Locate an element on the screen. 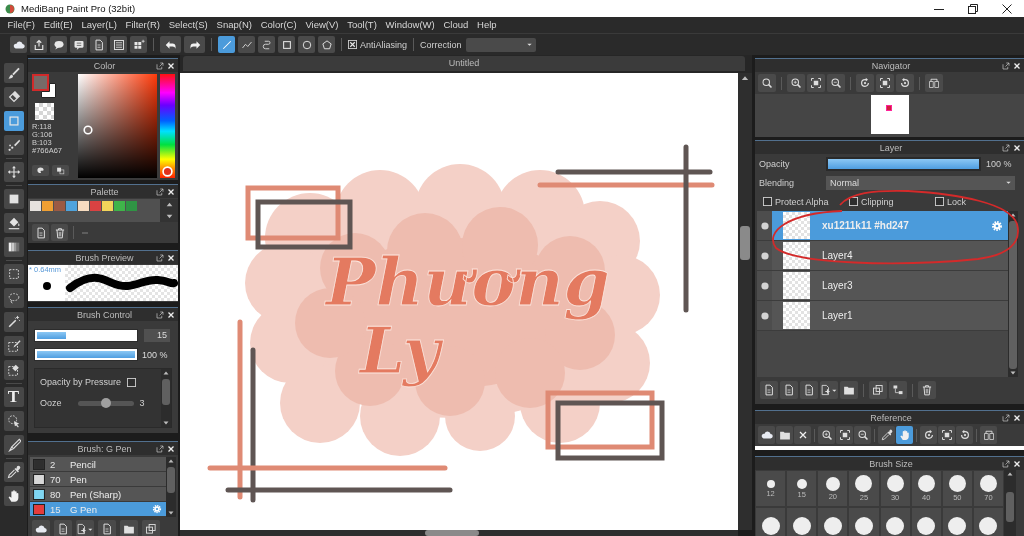 This screenshot has height=536, width=1024. menu-item: Tool(T) is located at coordinates (362, 25).